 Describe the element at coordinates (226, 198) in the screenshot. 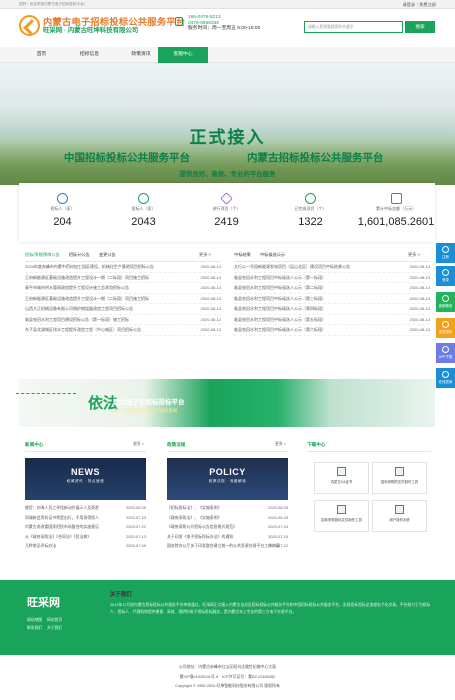

I see `layers-icon` at that location.